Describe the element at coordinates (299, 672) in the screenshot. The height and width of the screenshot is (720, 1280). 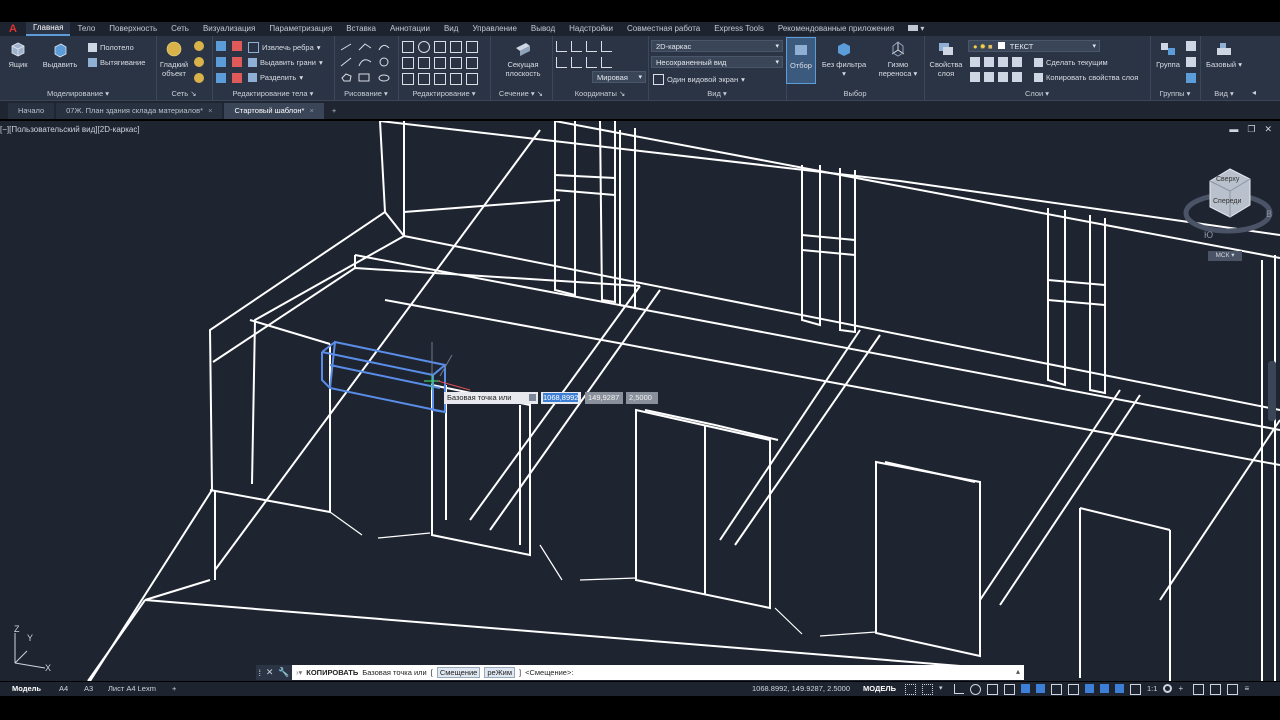
I see `command-history-icon: ›▾` at that location.